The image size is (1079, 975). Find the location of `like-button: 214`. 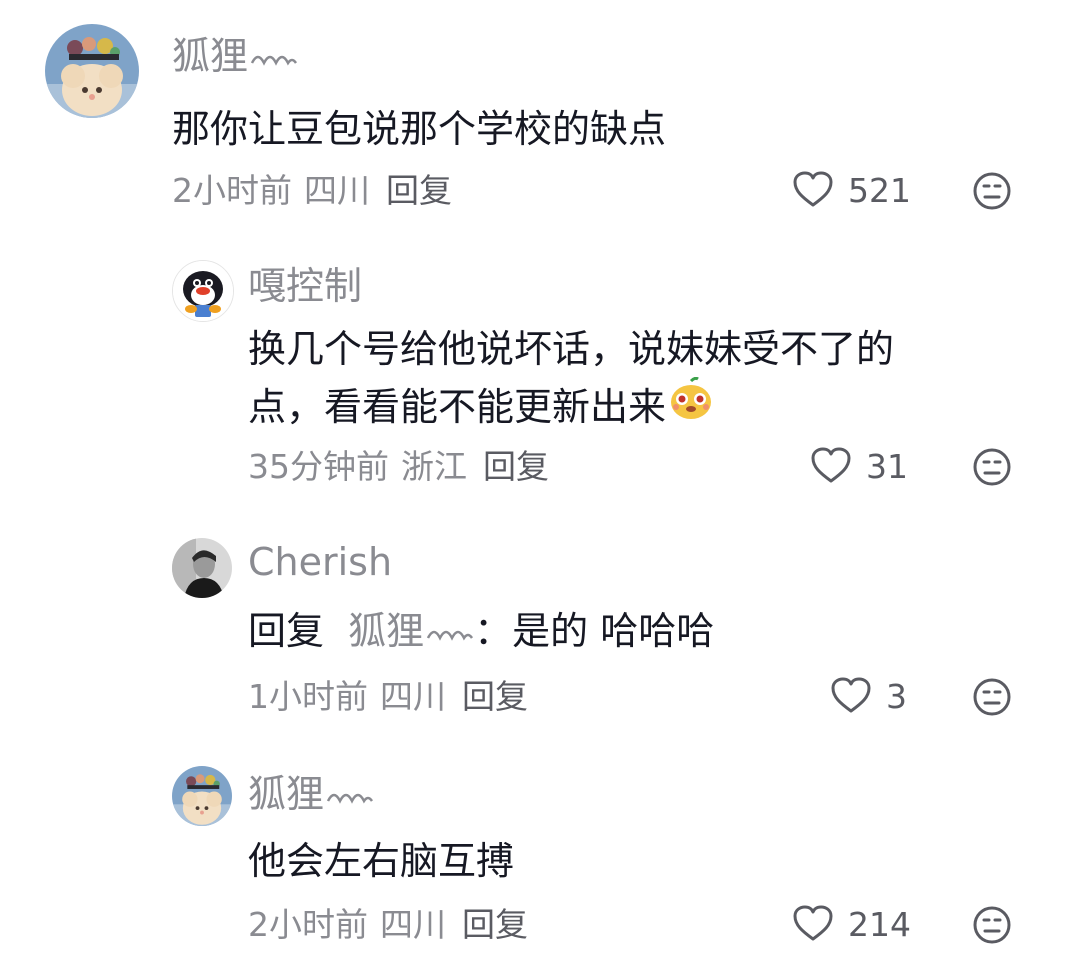

like-button: 214 is located at coordinates (851, 925).